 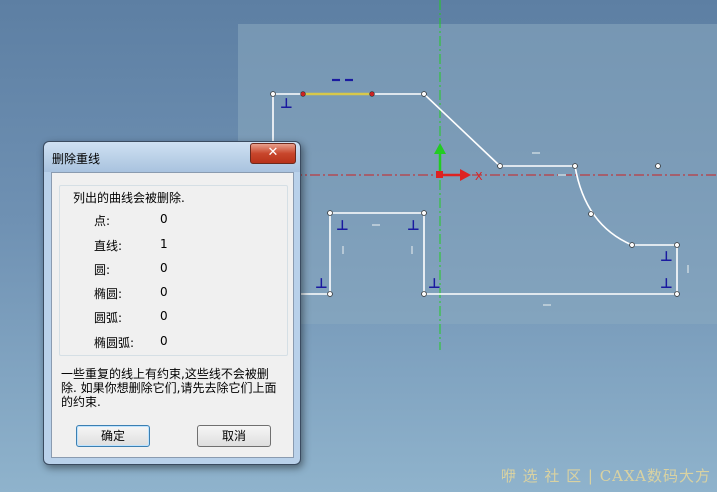 What do you see at coordinates (605, 476) in the screenshot?
I see `watermark: 咿 选 社 区 | CAXA数码大方` at bounding box center [605, 476].